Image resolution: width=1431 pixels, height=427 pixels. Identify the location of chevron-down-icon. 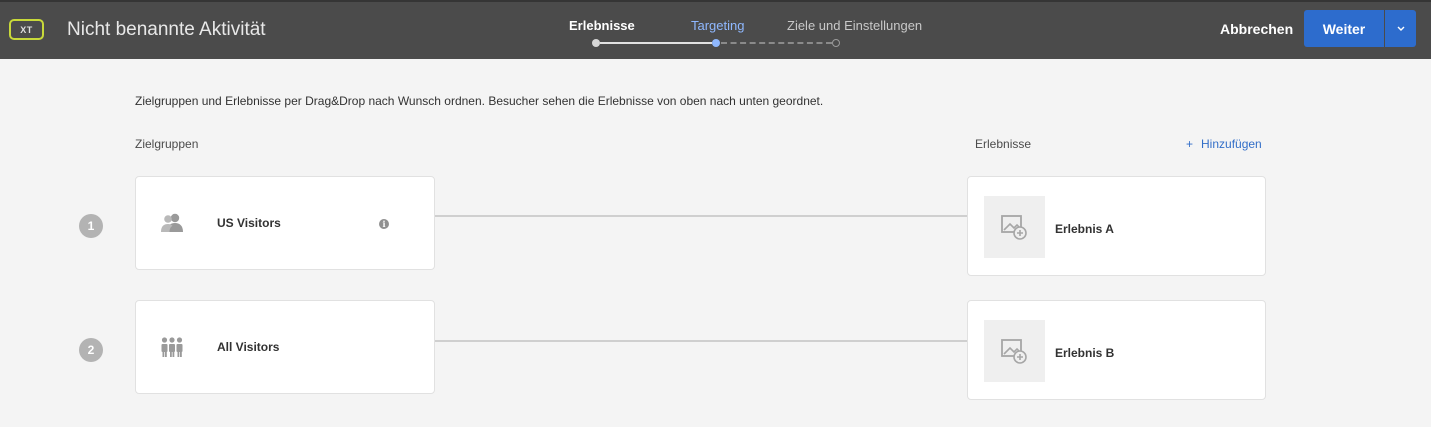
(1400, 28).